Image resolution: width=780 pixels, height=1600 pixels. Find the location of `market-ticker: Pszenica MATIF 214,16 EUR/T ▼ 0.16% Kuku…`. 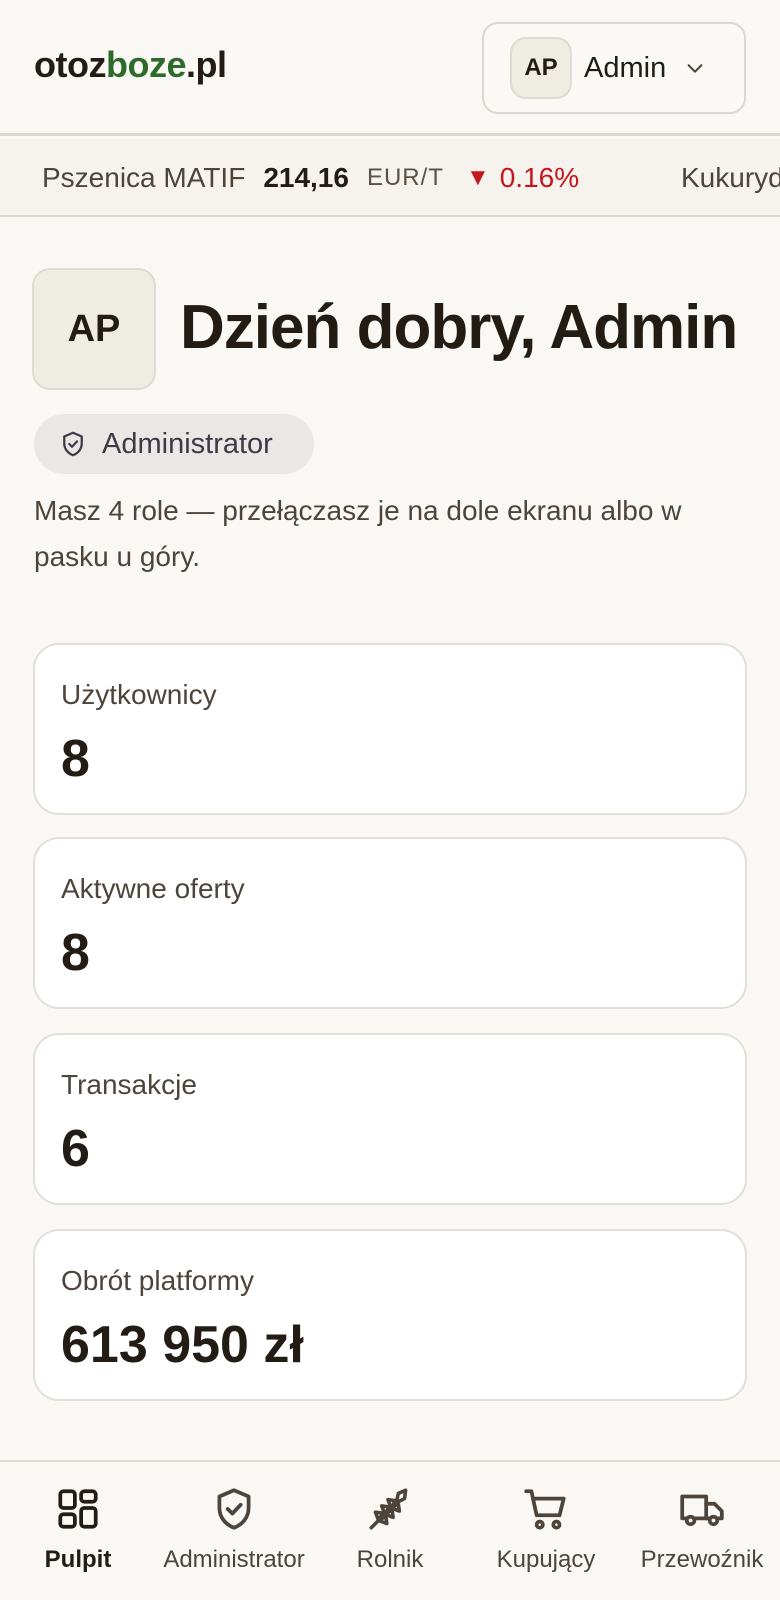

market-ticker: Pszenica MATIF 214,16 EUR/T ▼ 0.16% Kuku… is located at coordinates (390, 178).